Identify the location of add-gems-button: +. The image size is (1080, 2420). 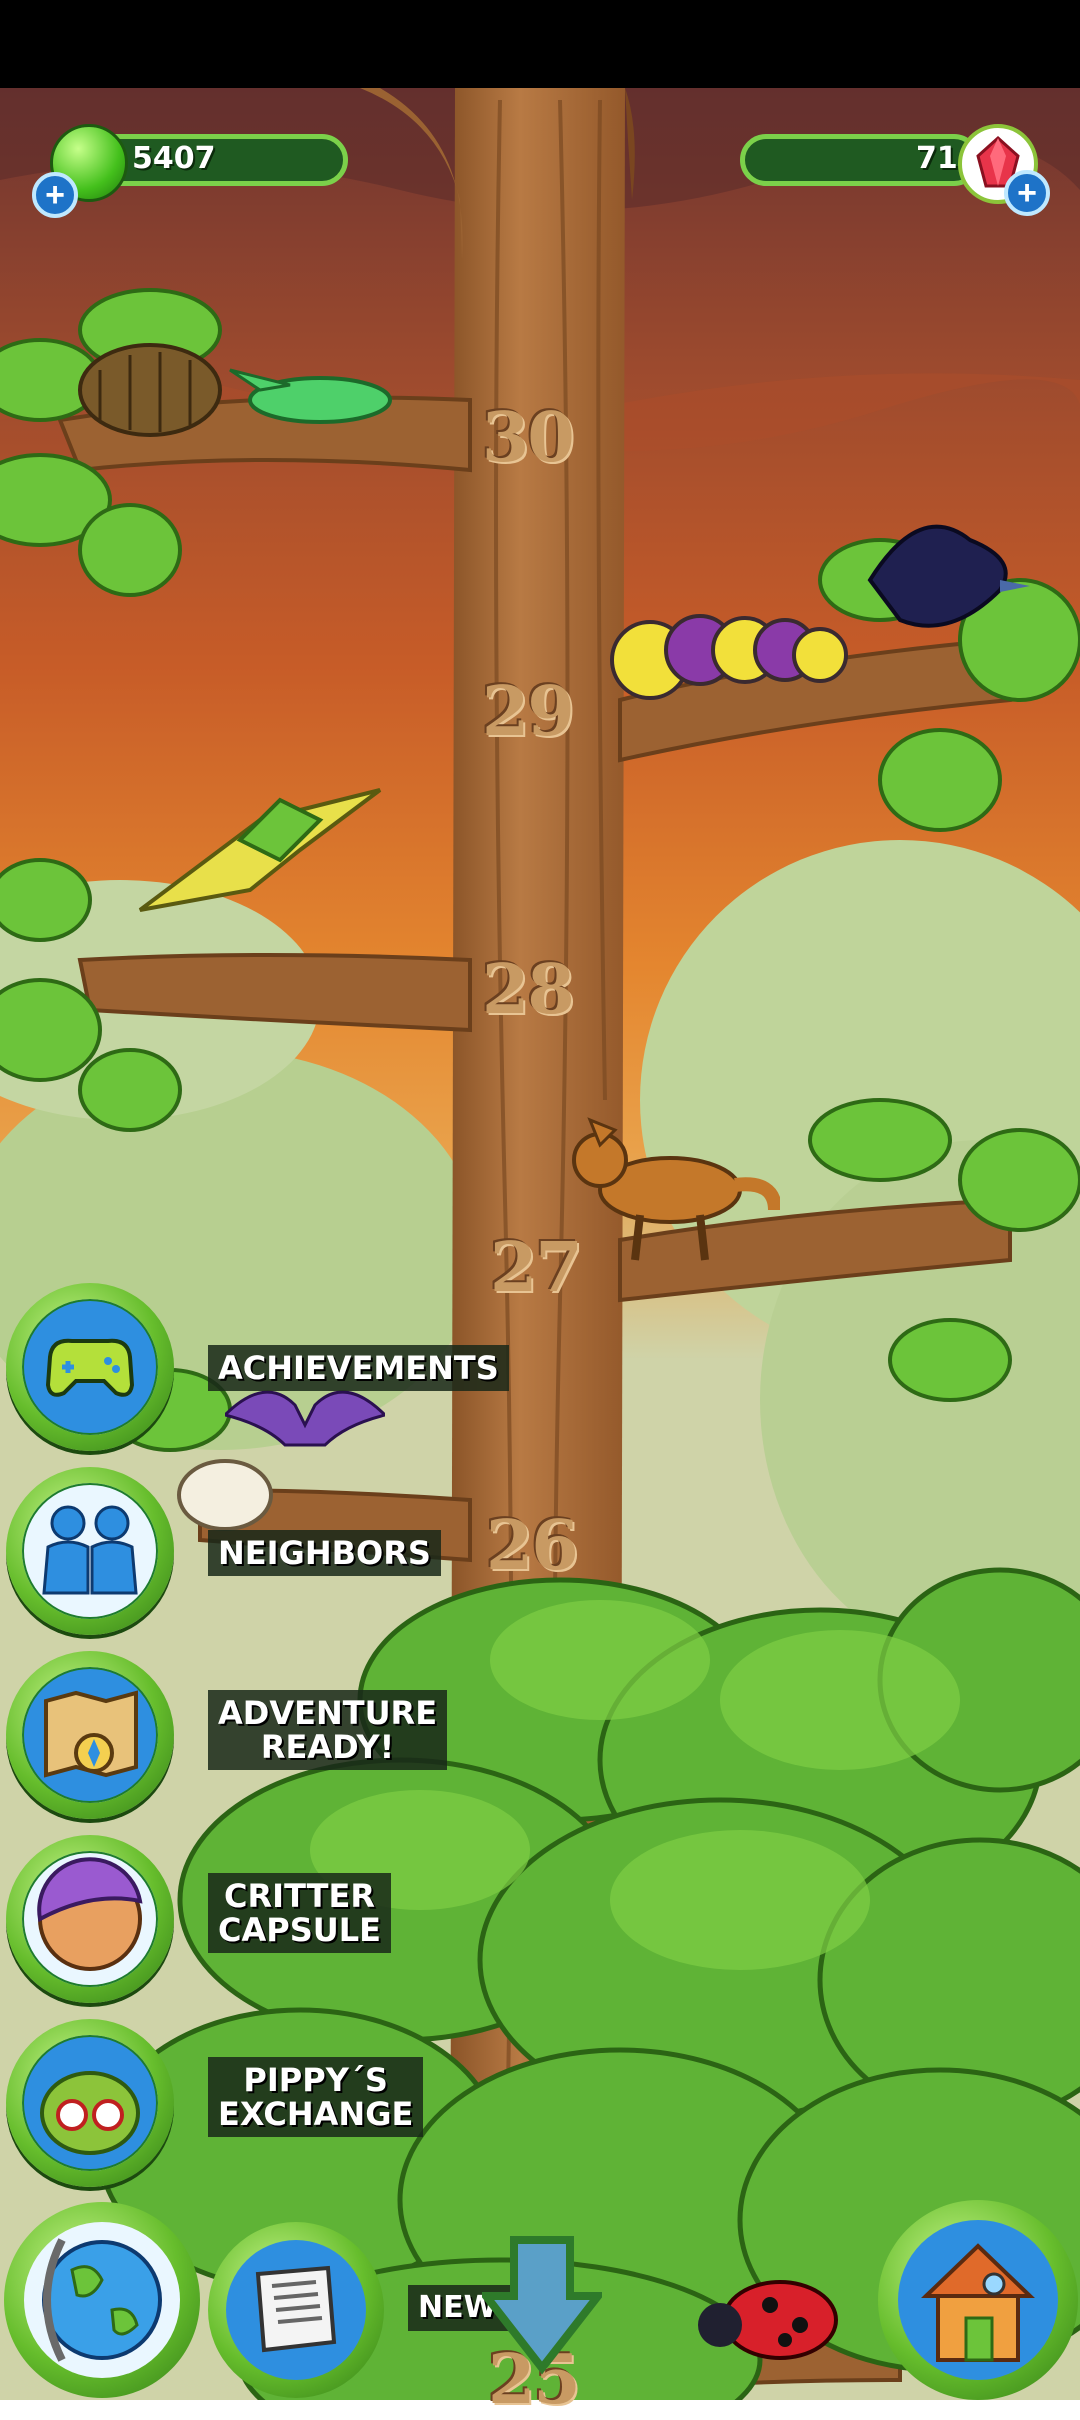
(1027, 193).